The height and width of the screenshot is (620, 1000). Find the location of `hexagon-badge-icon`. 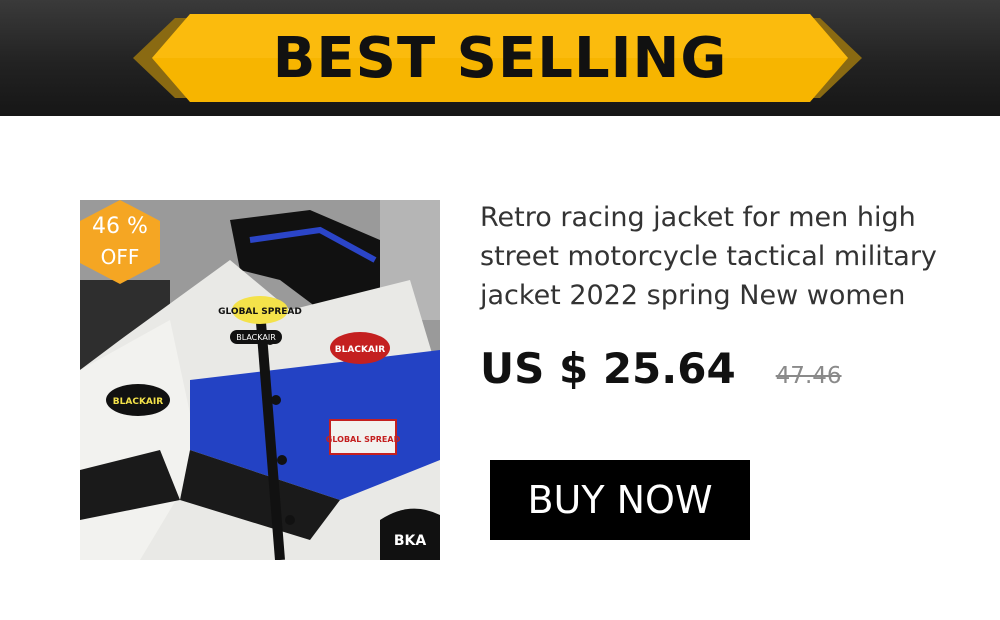

hexagon-badge-icon is located at coordinates (120, 242).